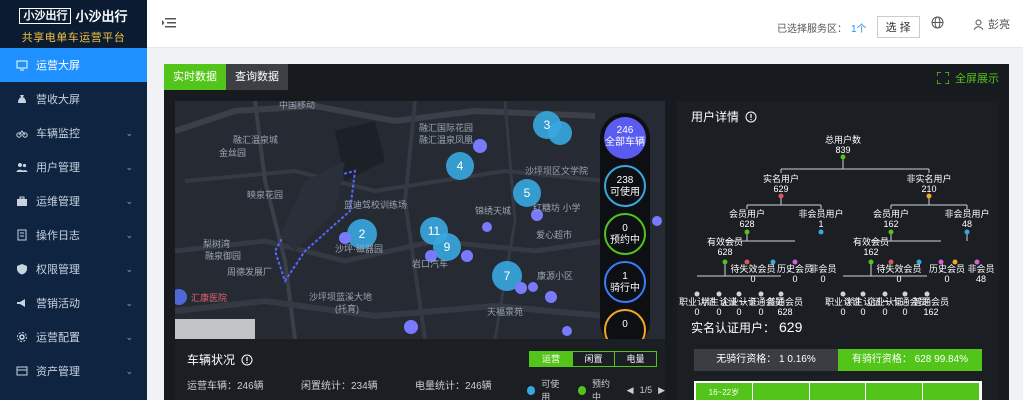 The height and width of the screenshot is (400, 1023). I want to click on sidebar-item-2: 车辆监控 ⌄, so click(73, 133).